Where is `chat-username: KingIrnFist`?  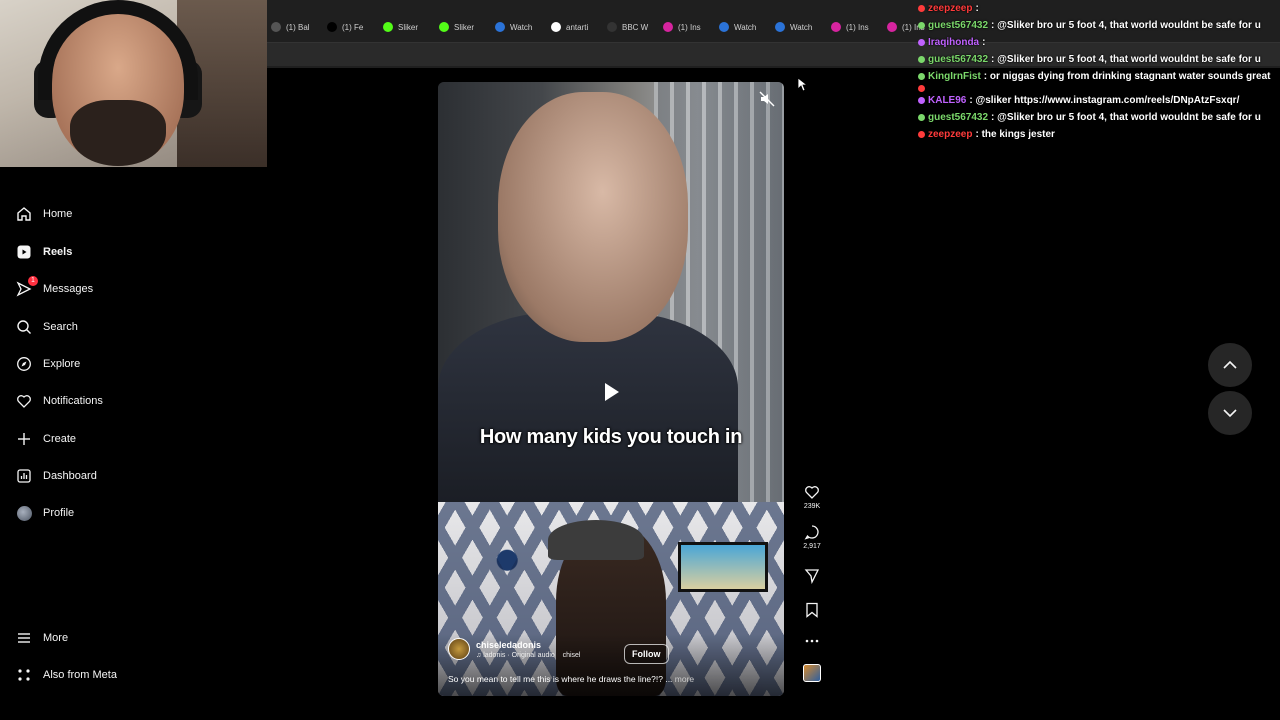
chat-username: KingIrnFist is located at coordinates (954, 76).